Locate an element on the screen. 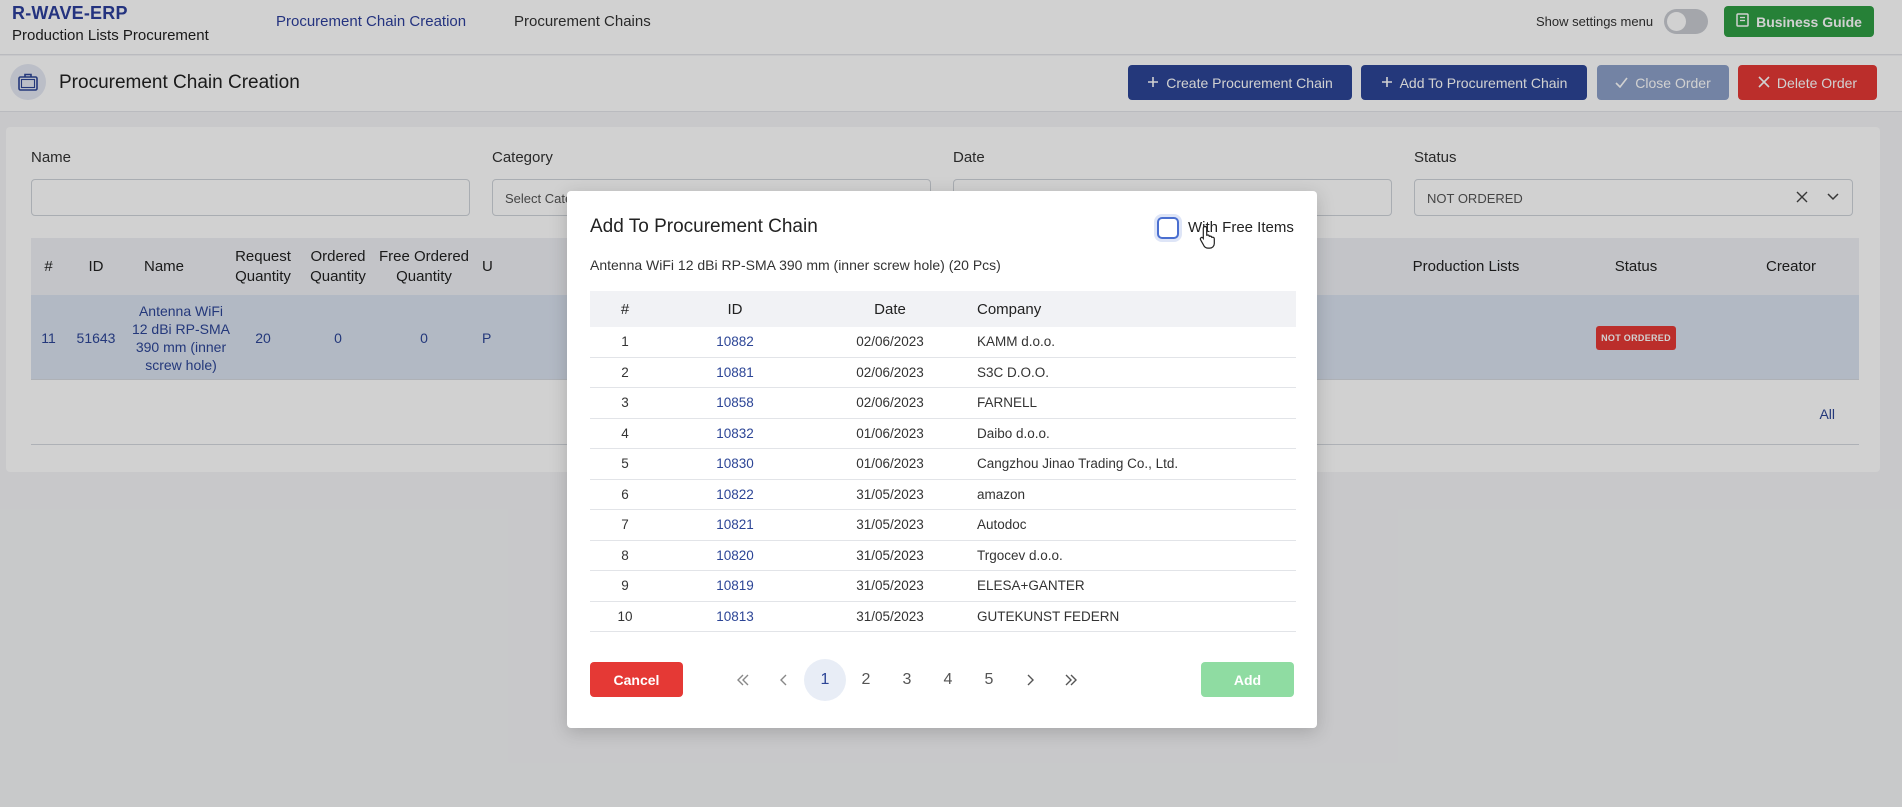  row-num: 7 is located at coordinates (625, 525).